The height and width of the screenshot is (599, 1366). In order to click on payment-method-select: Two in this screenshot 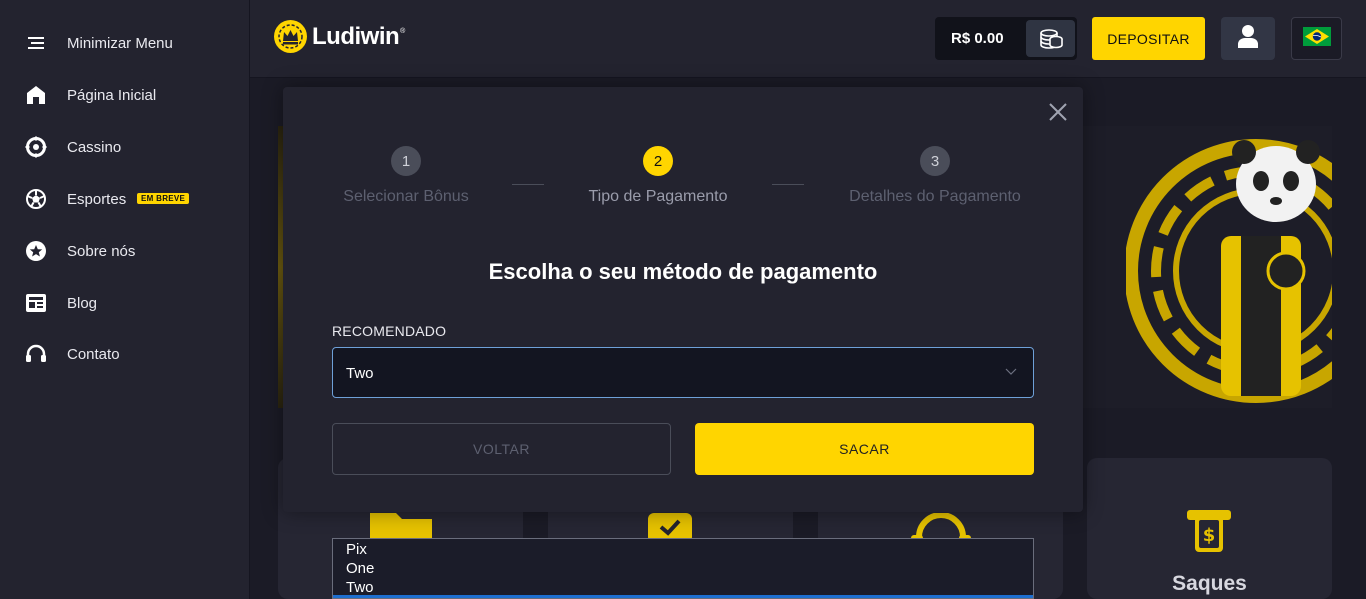, I will do `click(683, 372)`.